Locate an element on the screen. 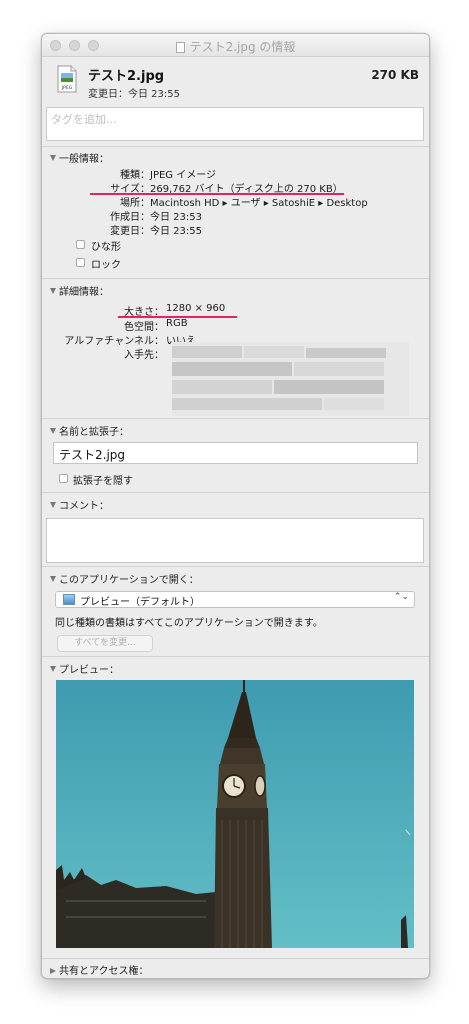 The image size is (469, 1024). hide-extension-label: 拡張子を隠す is located at coordinates (103, 481).